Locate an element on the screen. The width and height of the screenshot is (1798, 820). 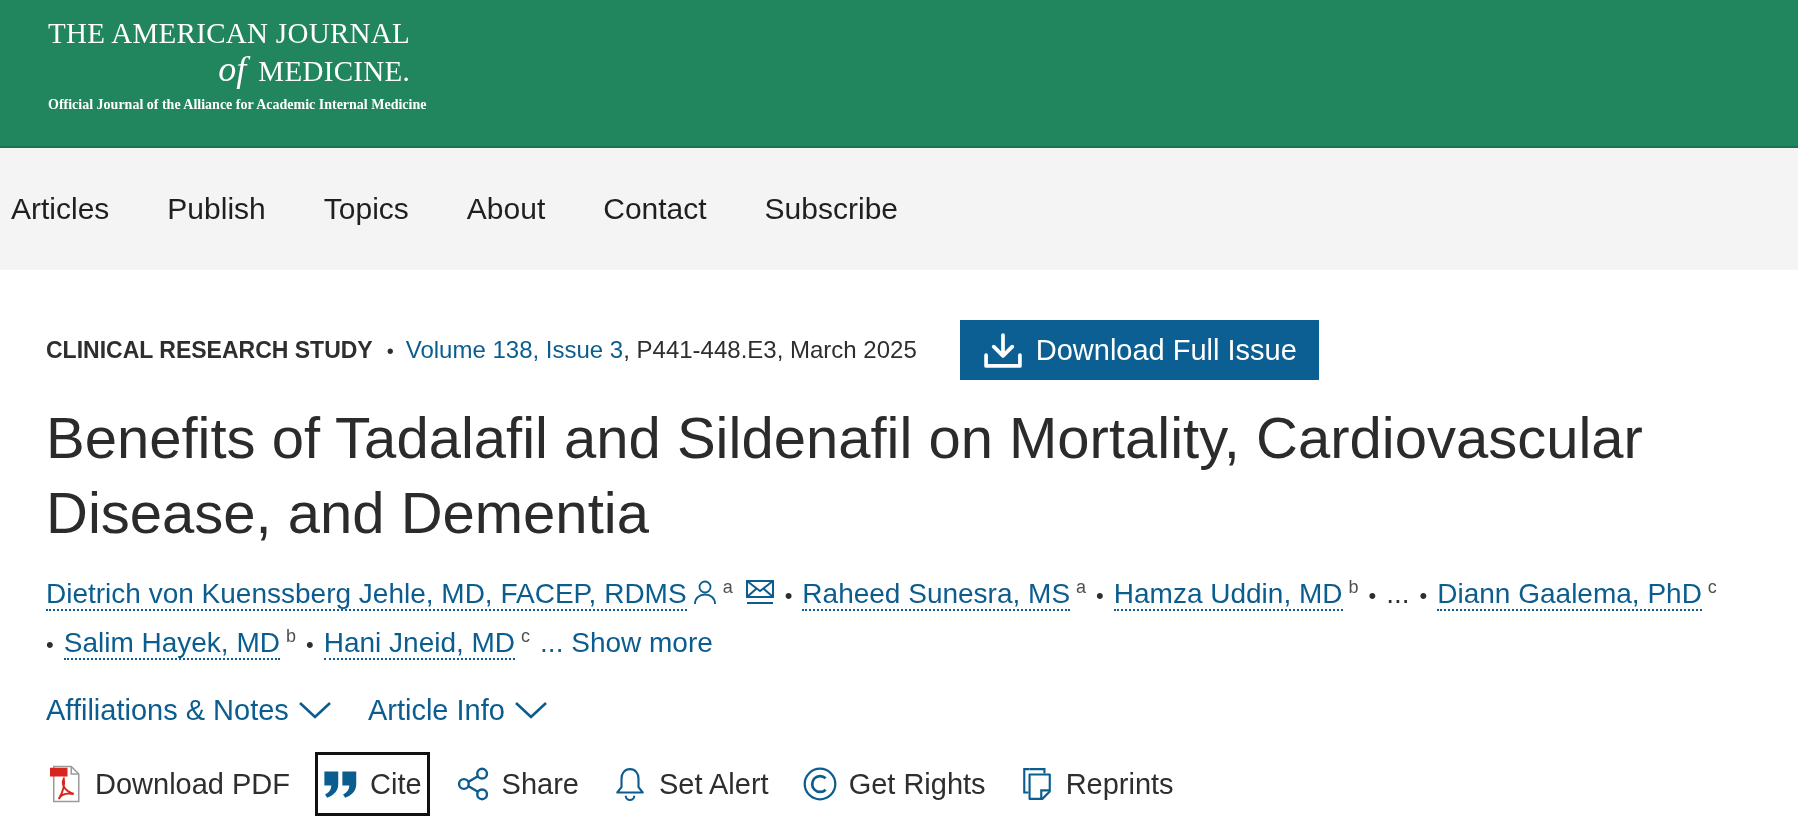
logo-title-text: THE AMERICAN JOURNAL is located at coordinates (229, 33).